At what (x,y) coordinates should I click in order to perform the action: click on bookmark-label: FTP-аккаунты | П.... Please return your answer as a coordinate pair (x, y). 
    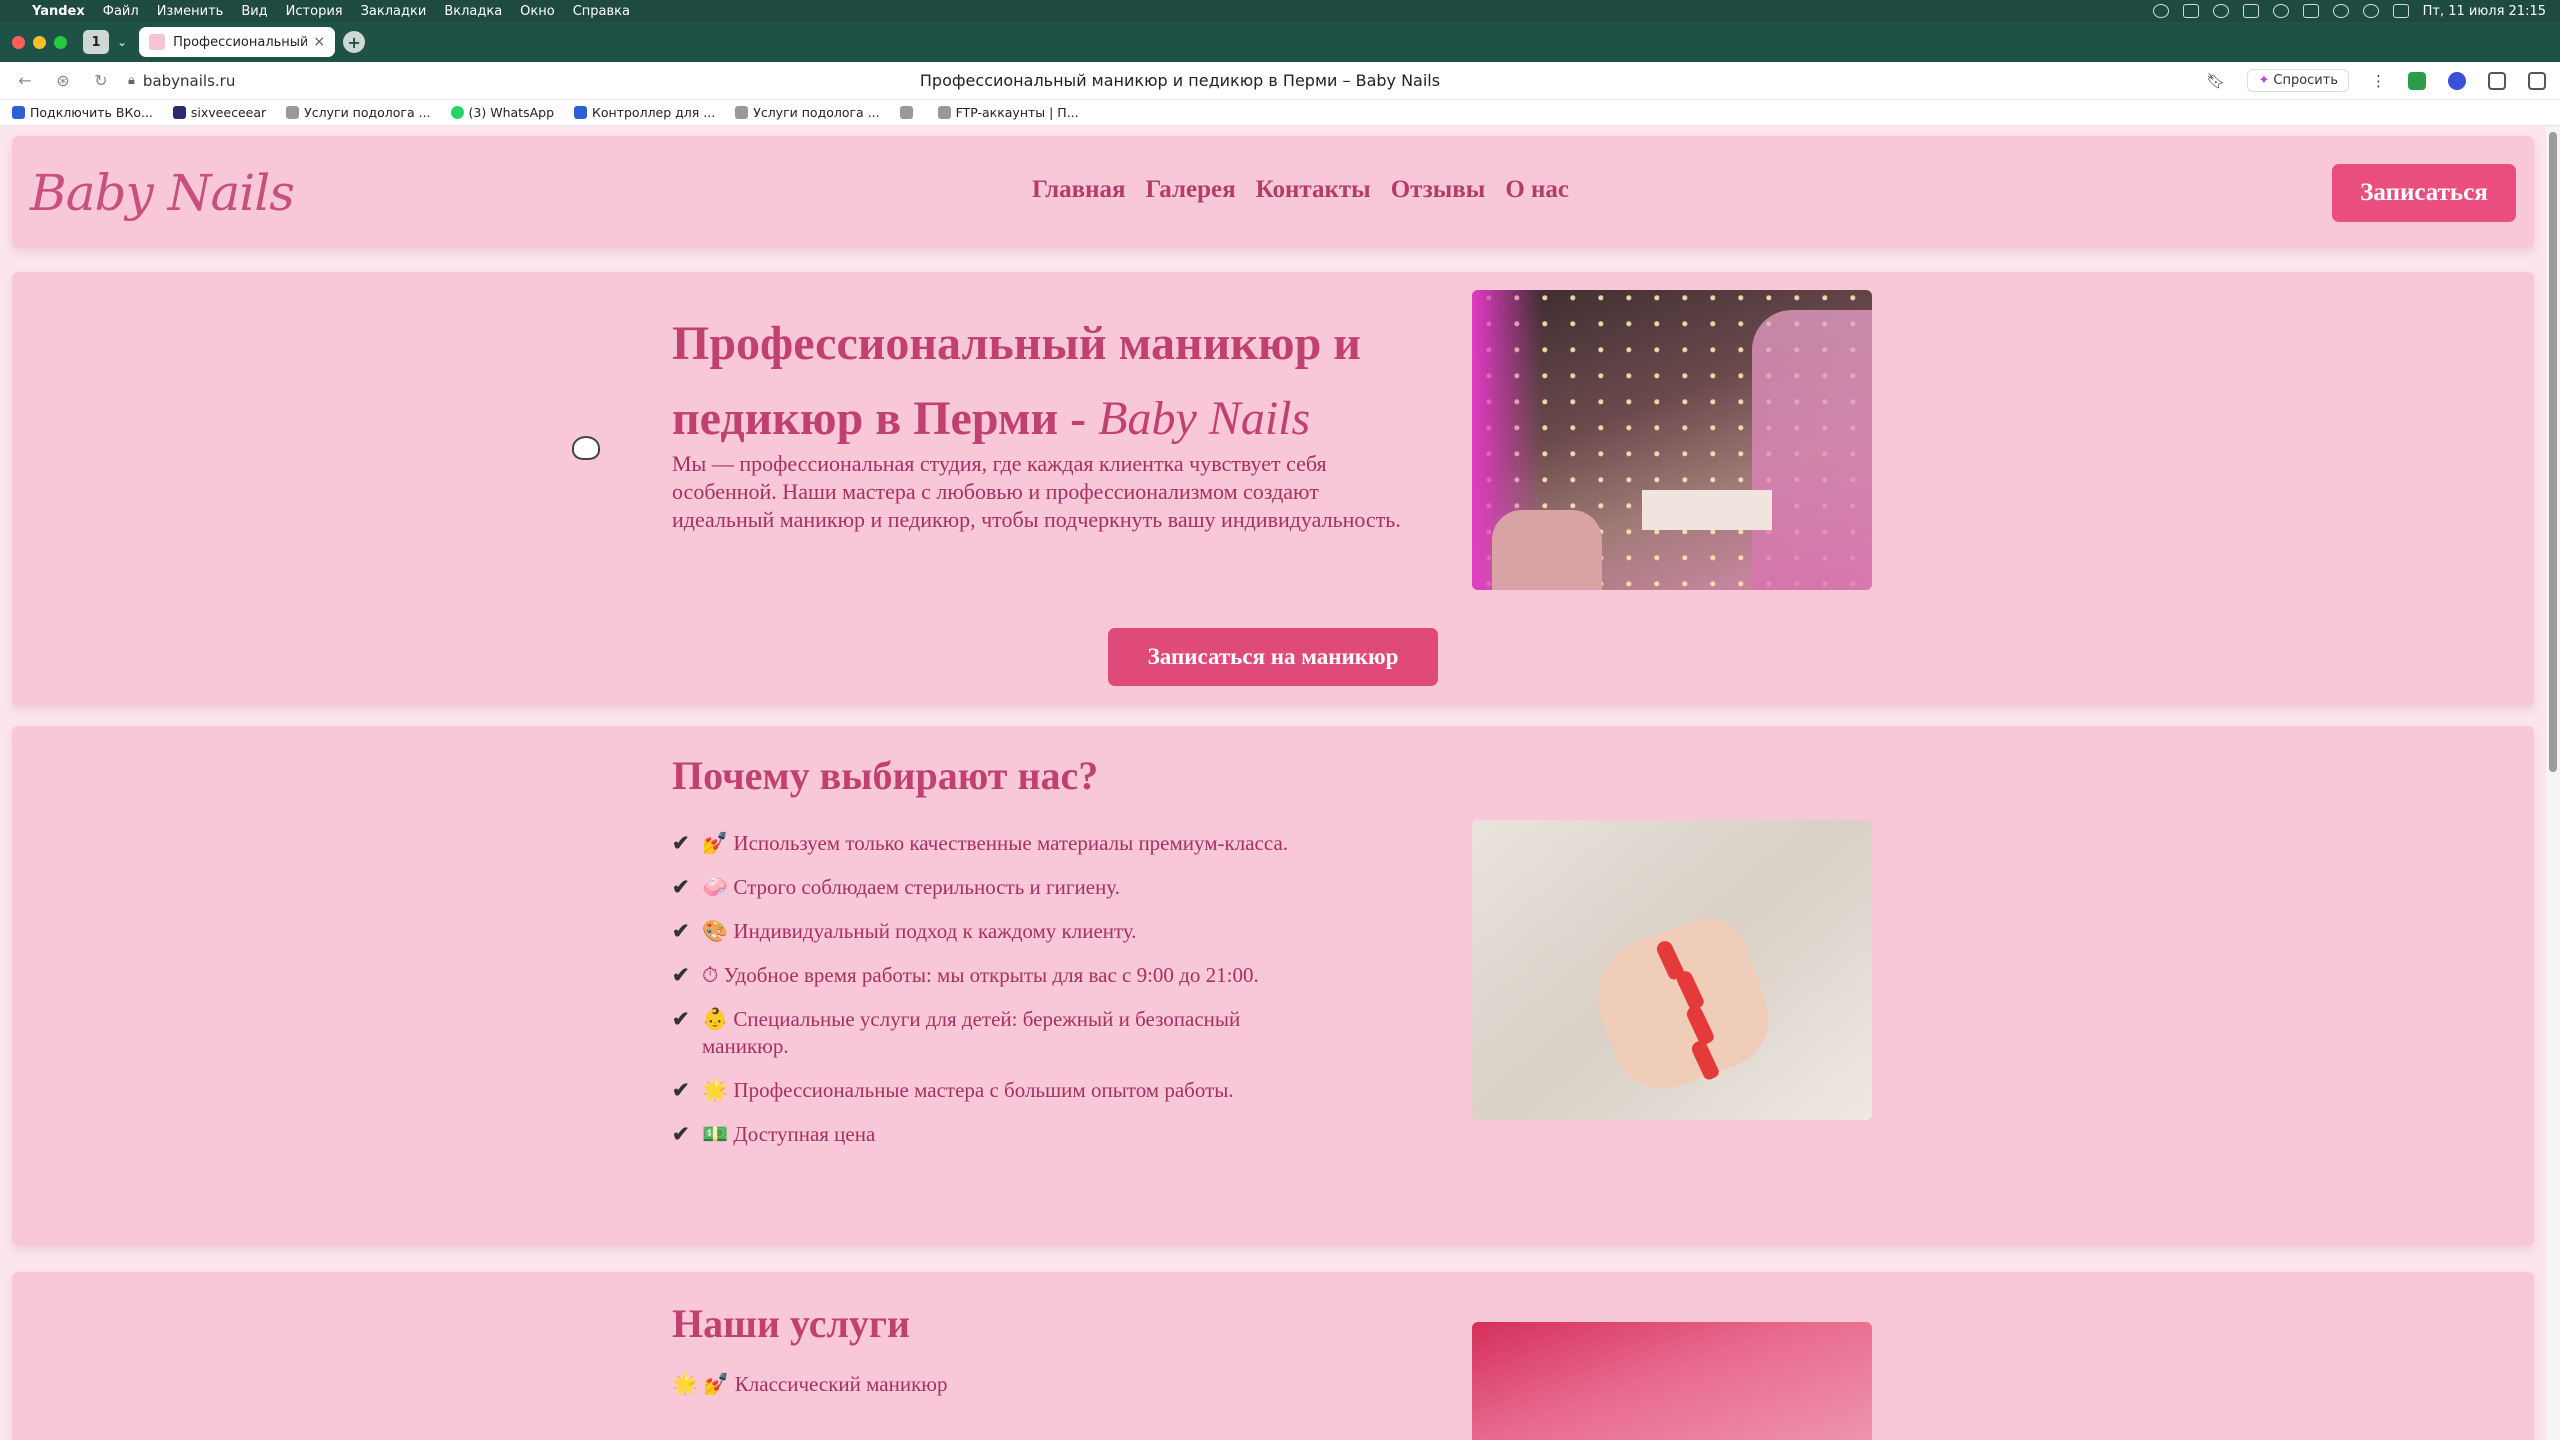
    Looking at the image, I should click on (1017, 112).